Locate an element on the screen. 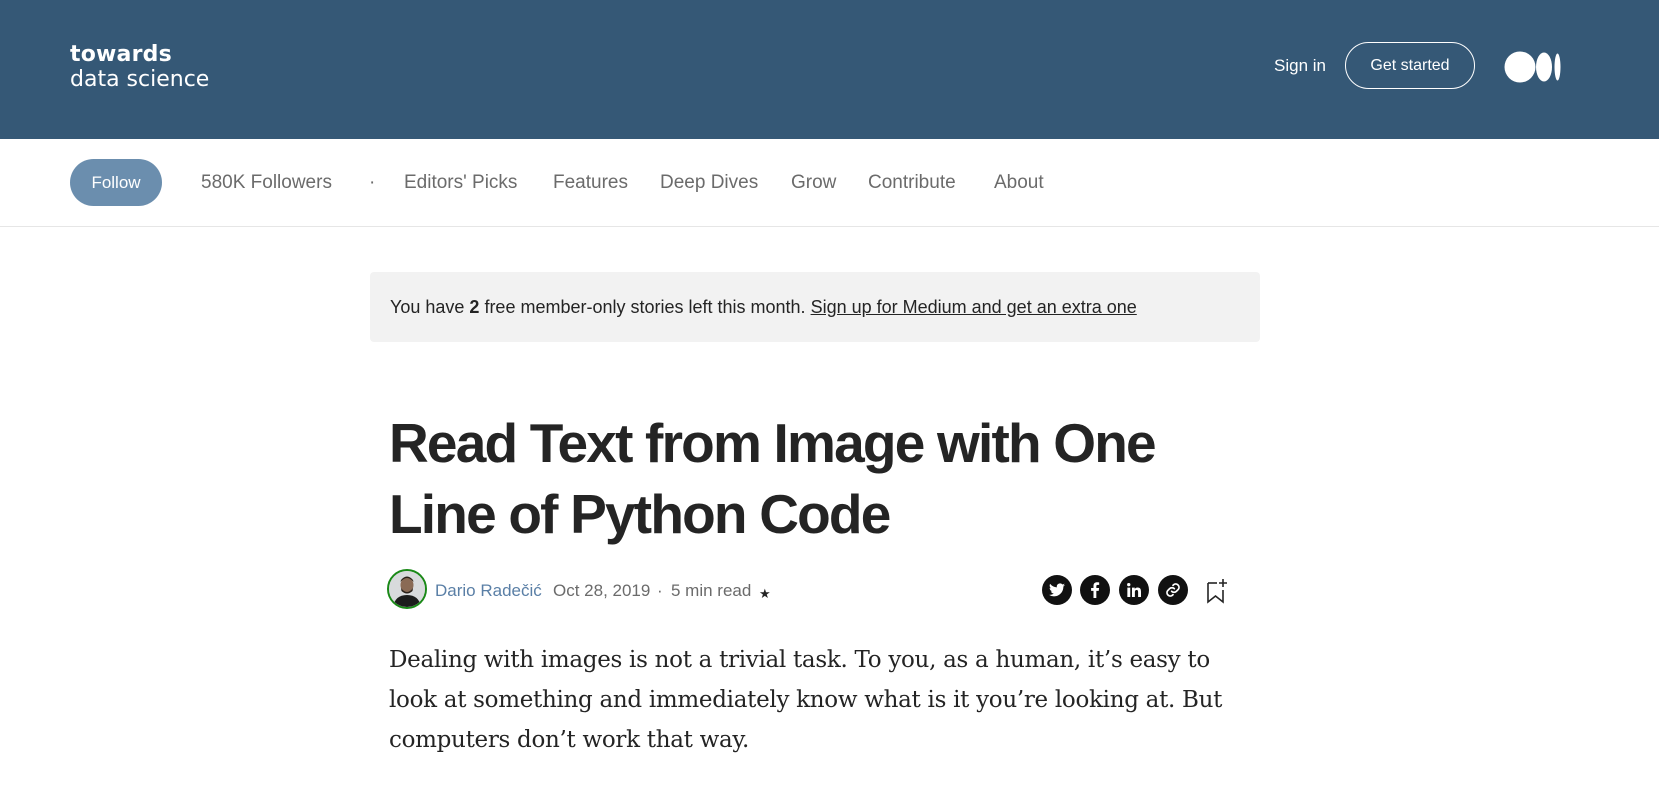 This screenshot has height=790, width=1659. followers-count: 580K Followers is located at coordinates (266, 183).